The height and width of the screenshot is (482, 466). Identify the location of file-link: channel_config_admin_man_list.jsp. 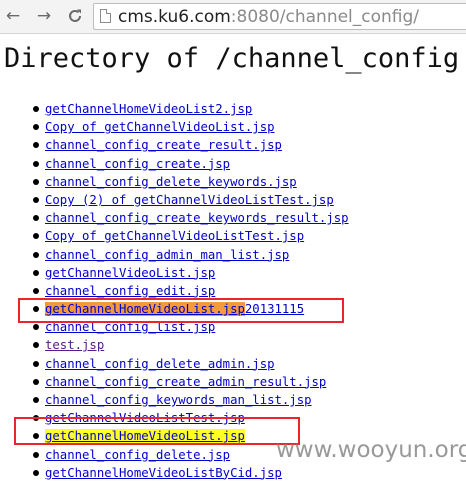
(167, 255).